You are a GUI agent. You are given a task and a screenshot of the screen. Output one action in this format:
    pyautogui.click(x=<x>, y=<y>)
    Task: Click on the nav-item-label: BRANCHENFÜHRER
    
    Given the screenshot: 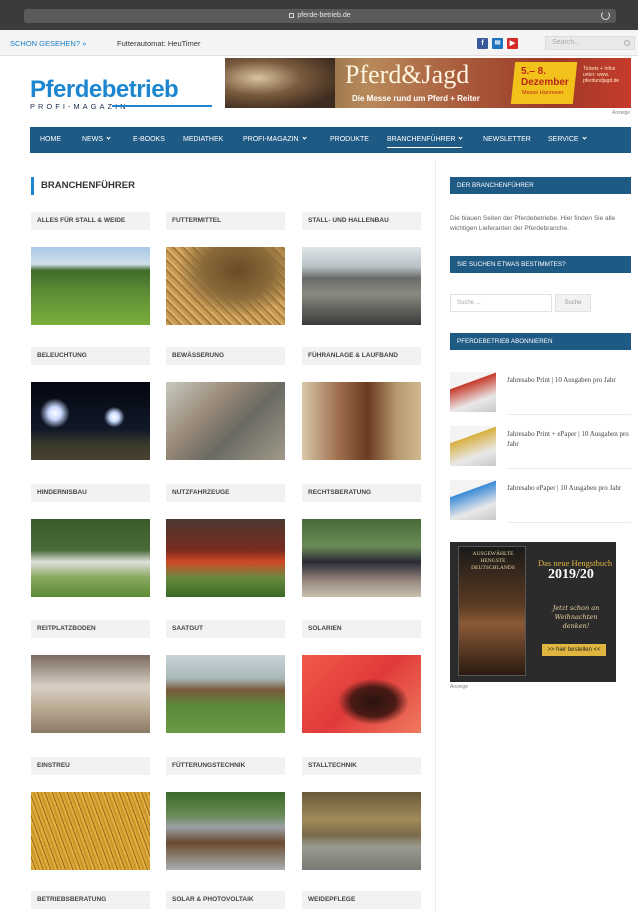 What is the action you would take?
    pyautogui.click(x=421, y=139)
    